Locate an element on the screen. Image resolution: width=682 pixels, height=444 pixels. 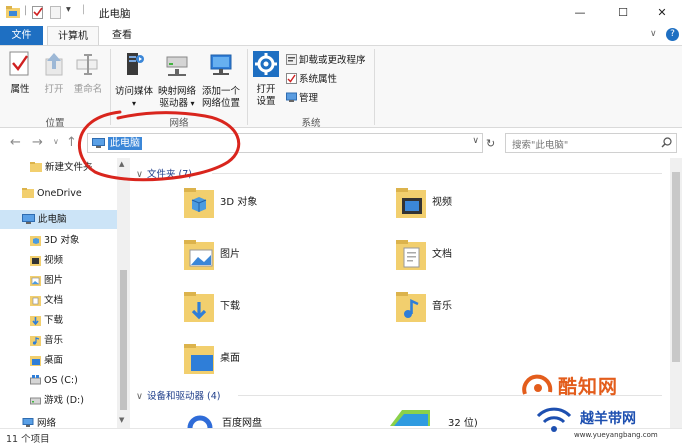
folder-label: 视频 is located at coordinates (442, 202).